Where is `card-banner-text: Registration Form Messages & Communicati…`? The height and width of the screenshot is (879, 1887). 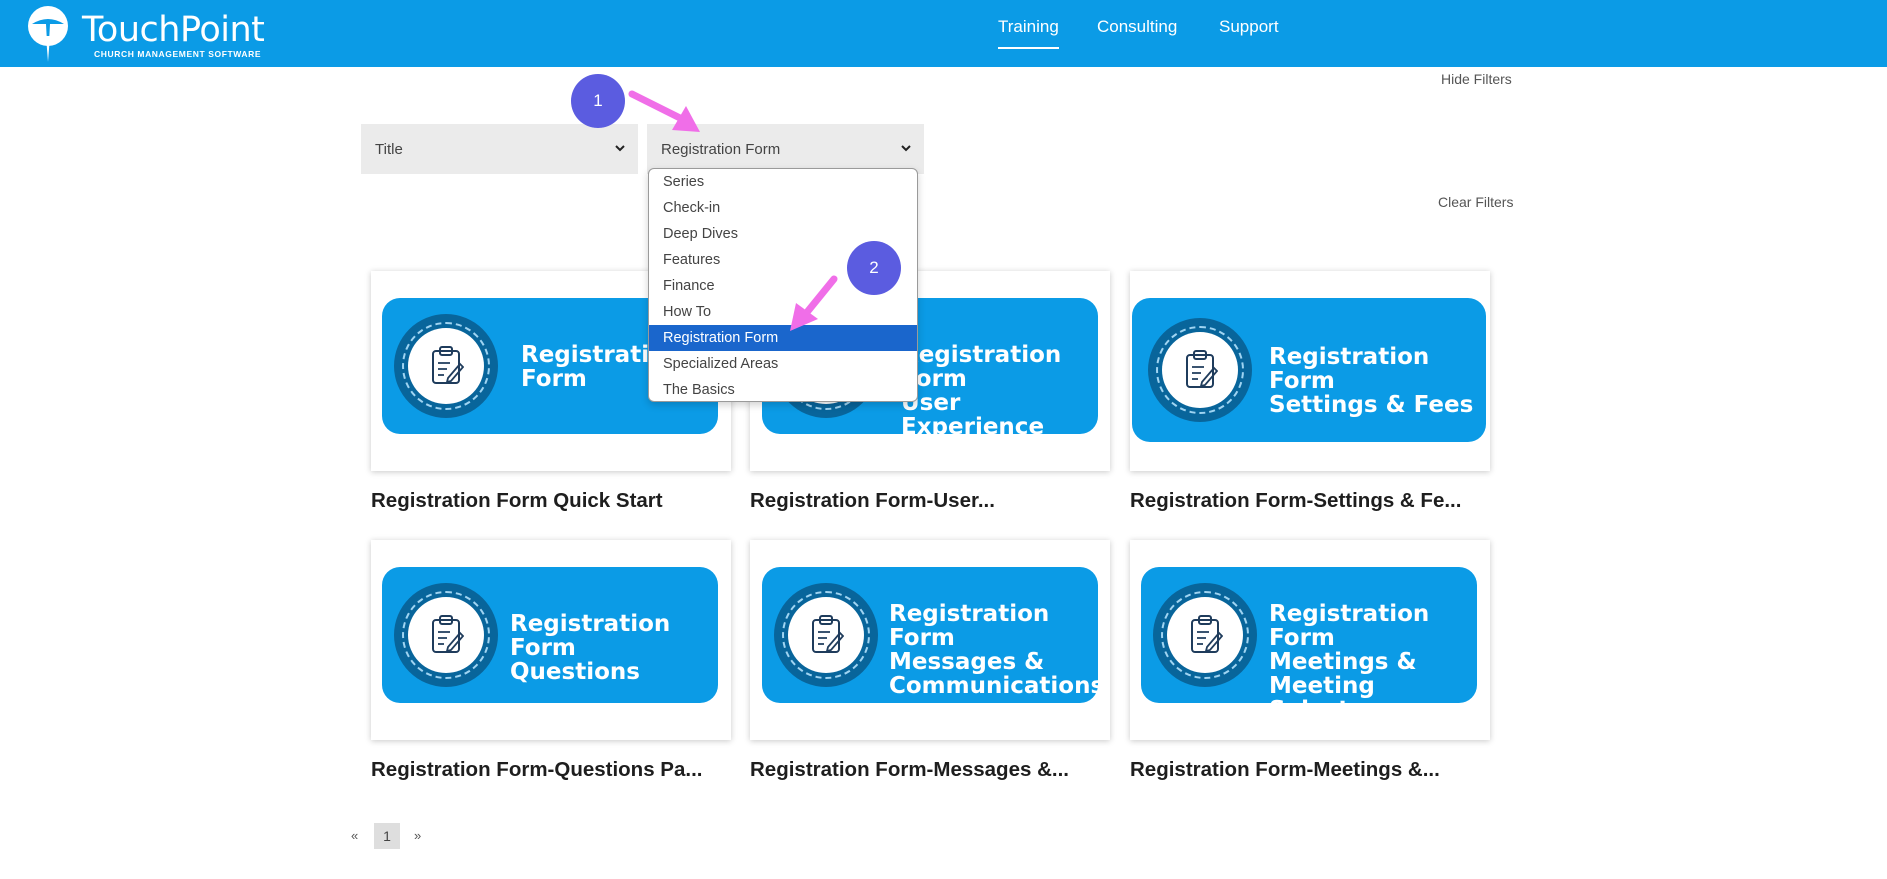
card-banner-text: Registration Form Messages & Communicati… is located at coordinates (997, 650).